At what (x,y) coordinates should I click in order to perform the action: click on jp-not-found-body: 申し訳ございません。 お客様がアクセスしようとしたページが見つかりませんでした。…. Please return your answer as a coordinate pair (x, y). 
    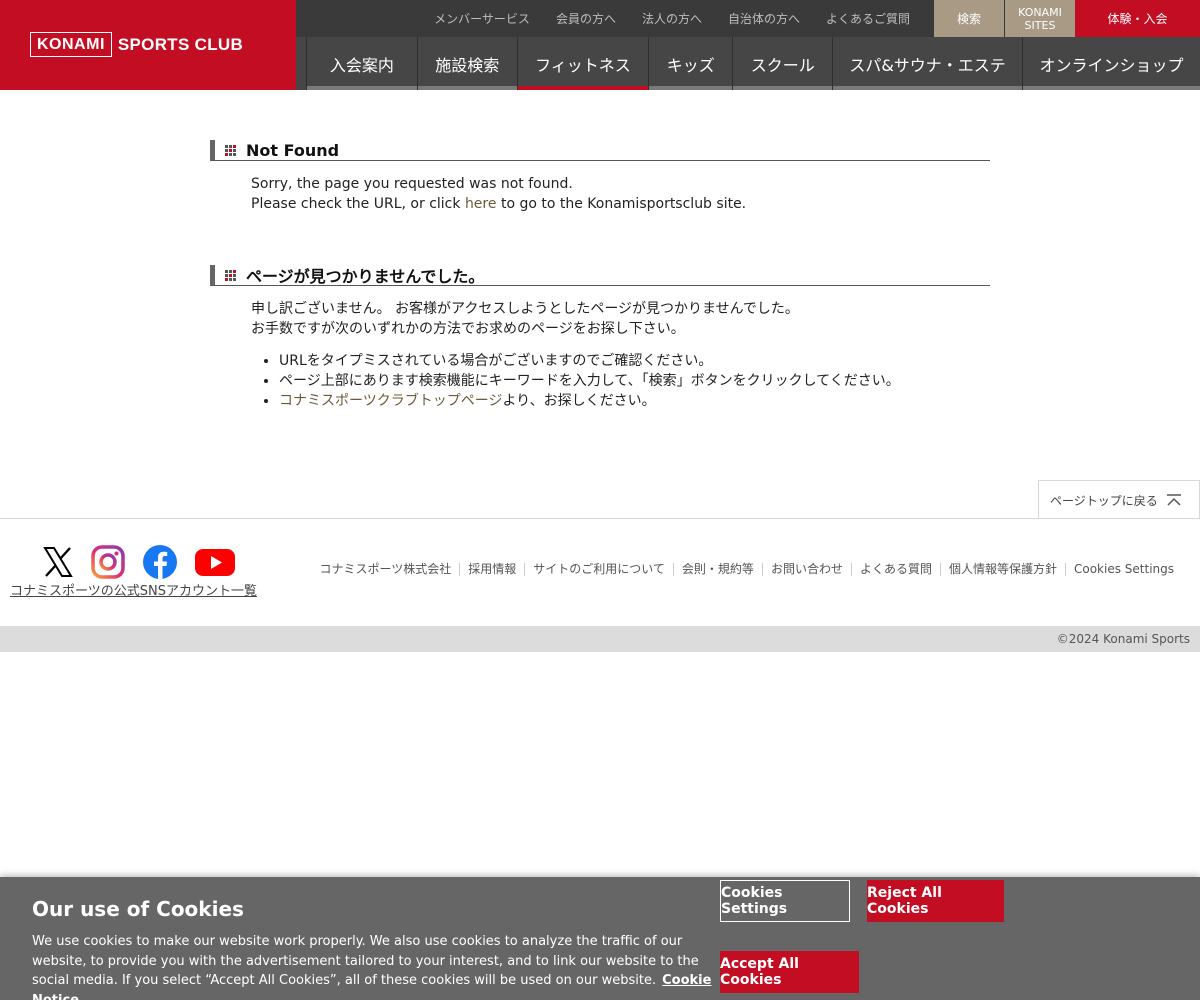
    Looking at the image, I should click on (600, 355).